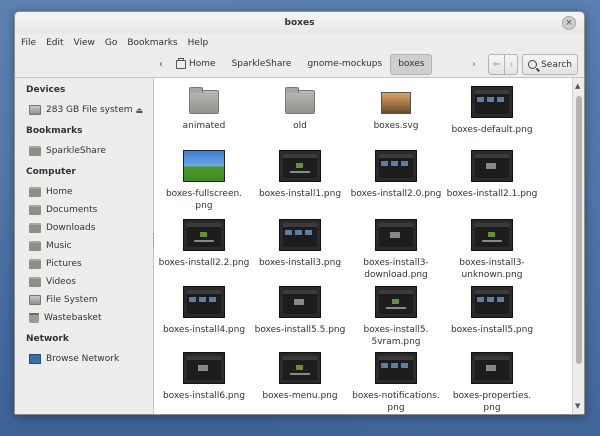 Image resolution: width=600 pixels, height=436 pixels. Describe the element at coordinates (84, 282) in the screenshot. I see `sidebar-item-videos: Videos` at that location.